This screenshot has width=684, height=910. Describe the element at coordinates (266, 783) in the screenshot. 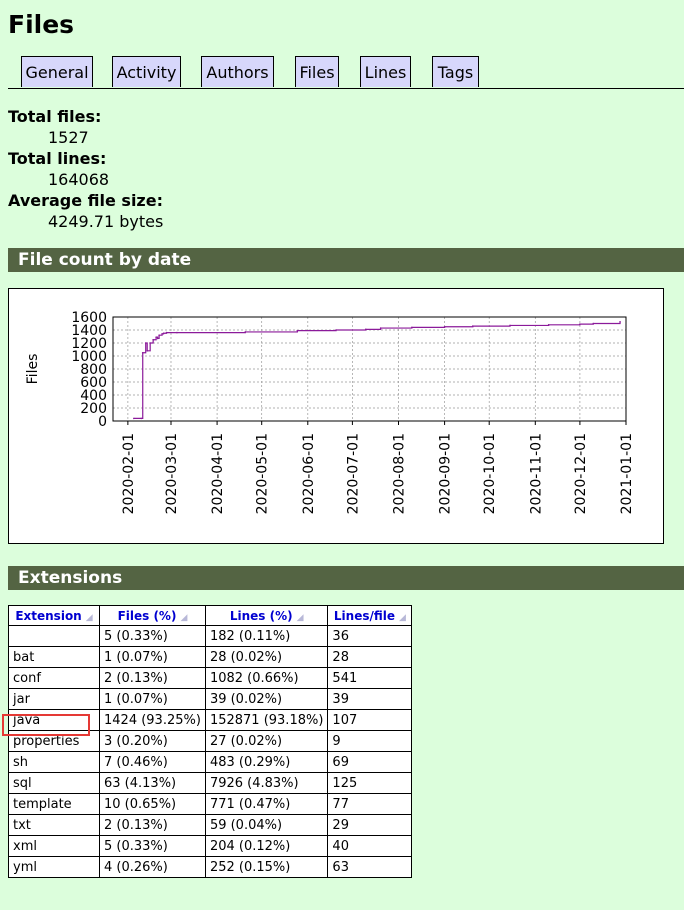

I see `cell-lines: 7926 (4.83%)` at that location.